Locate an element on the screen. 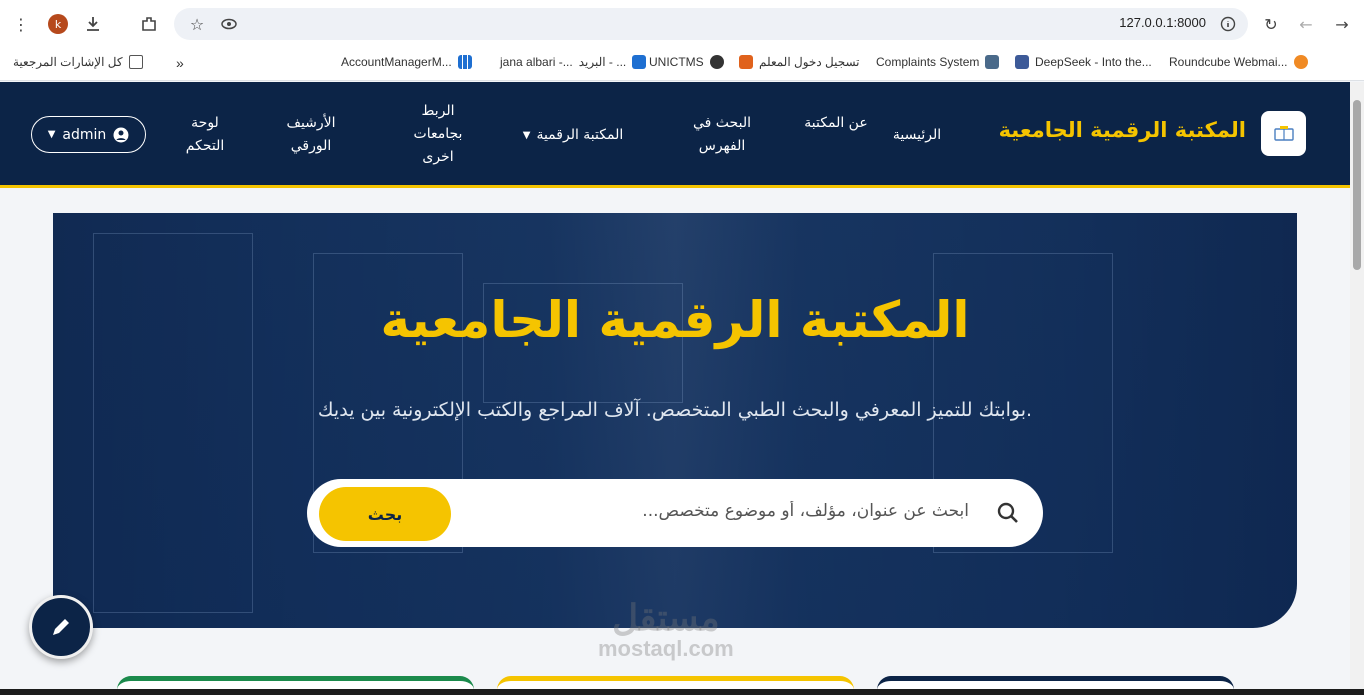 The image size is (1364, 695). extensions-icon is located at coordinates (149, 24).